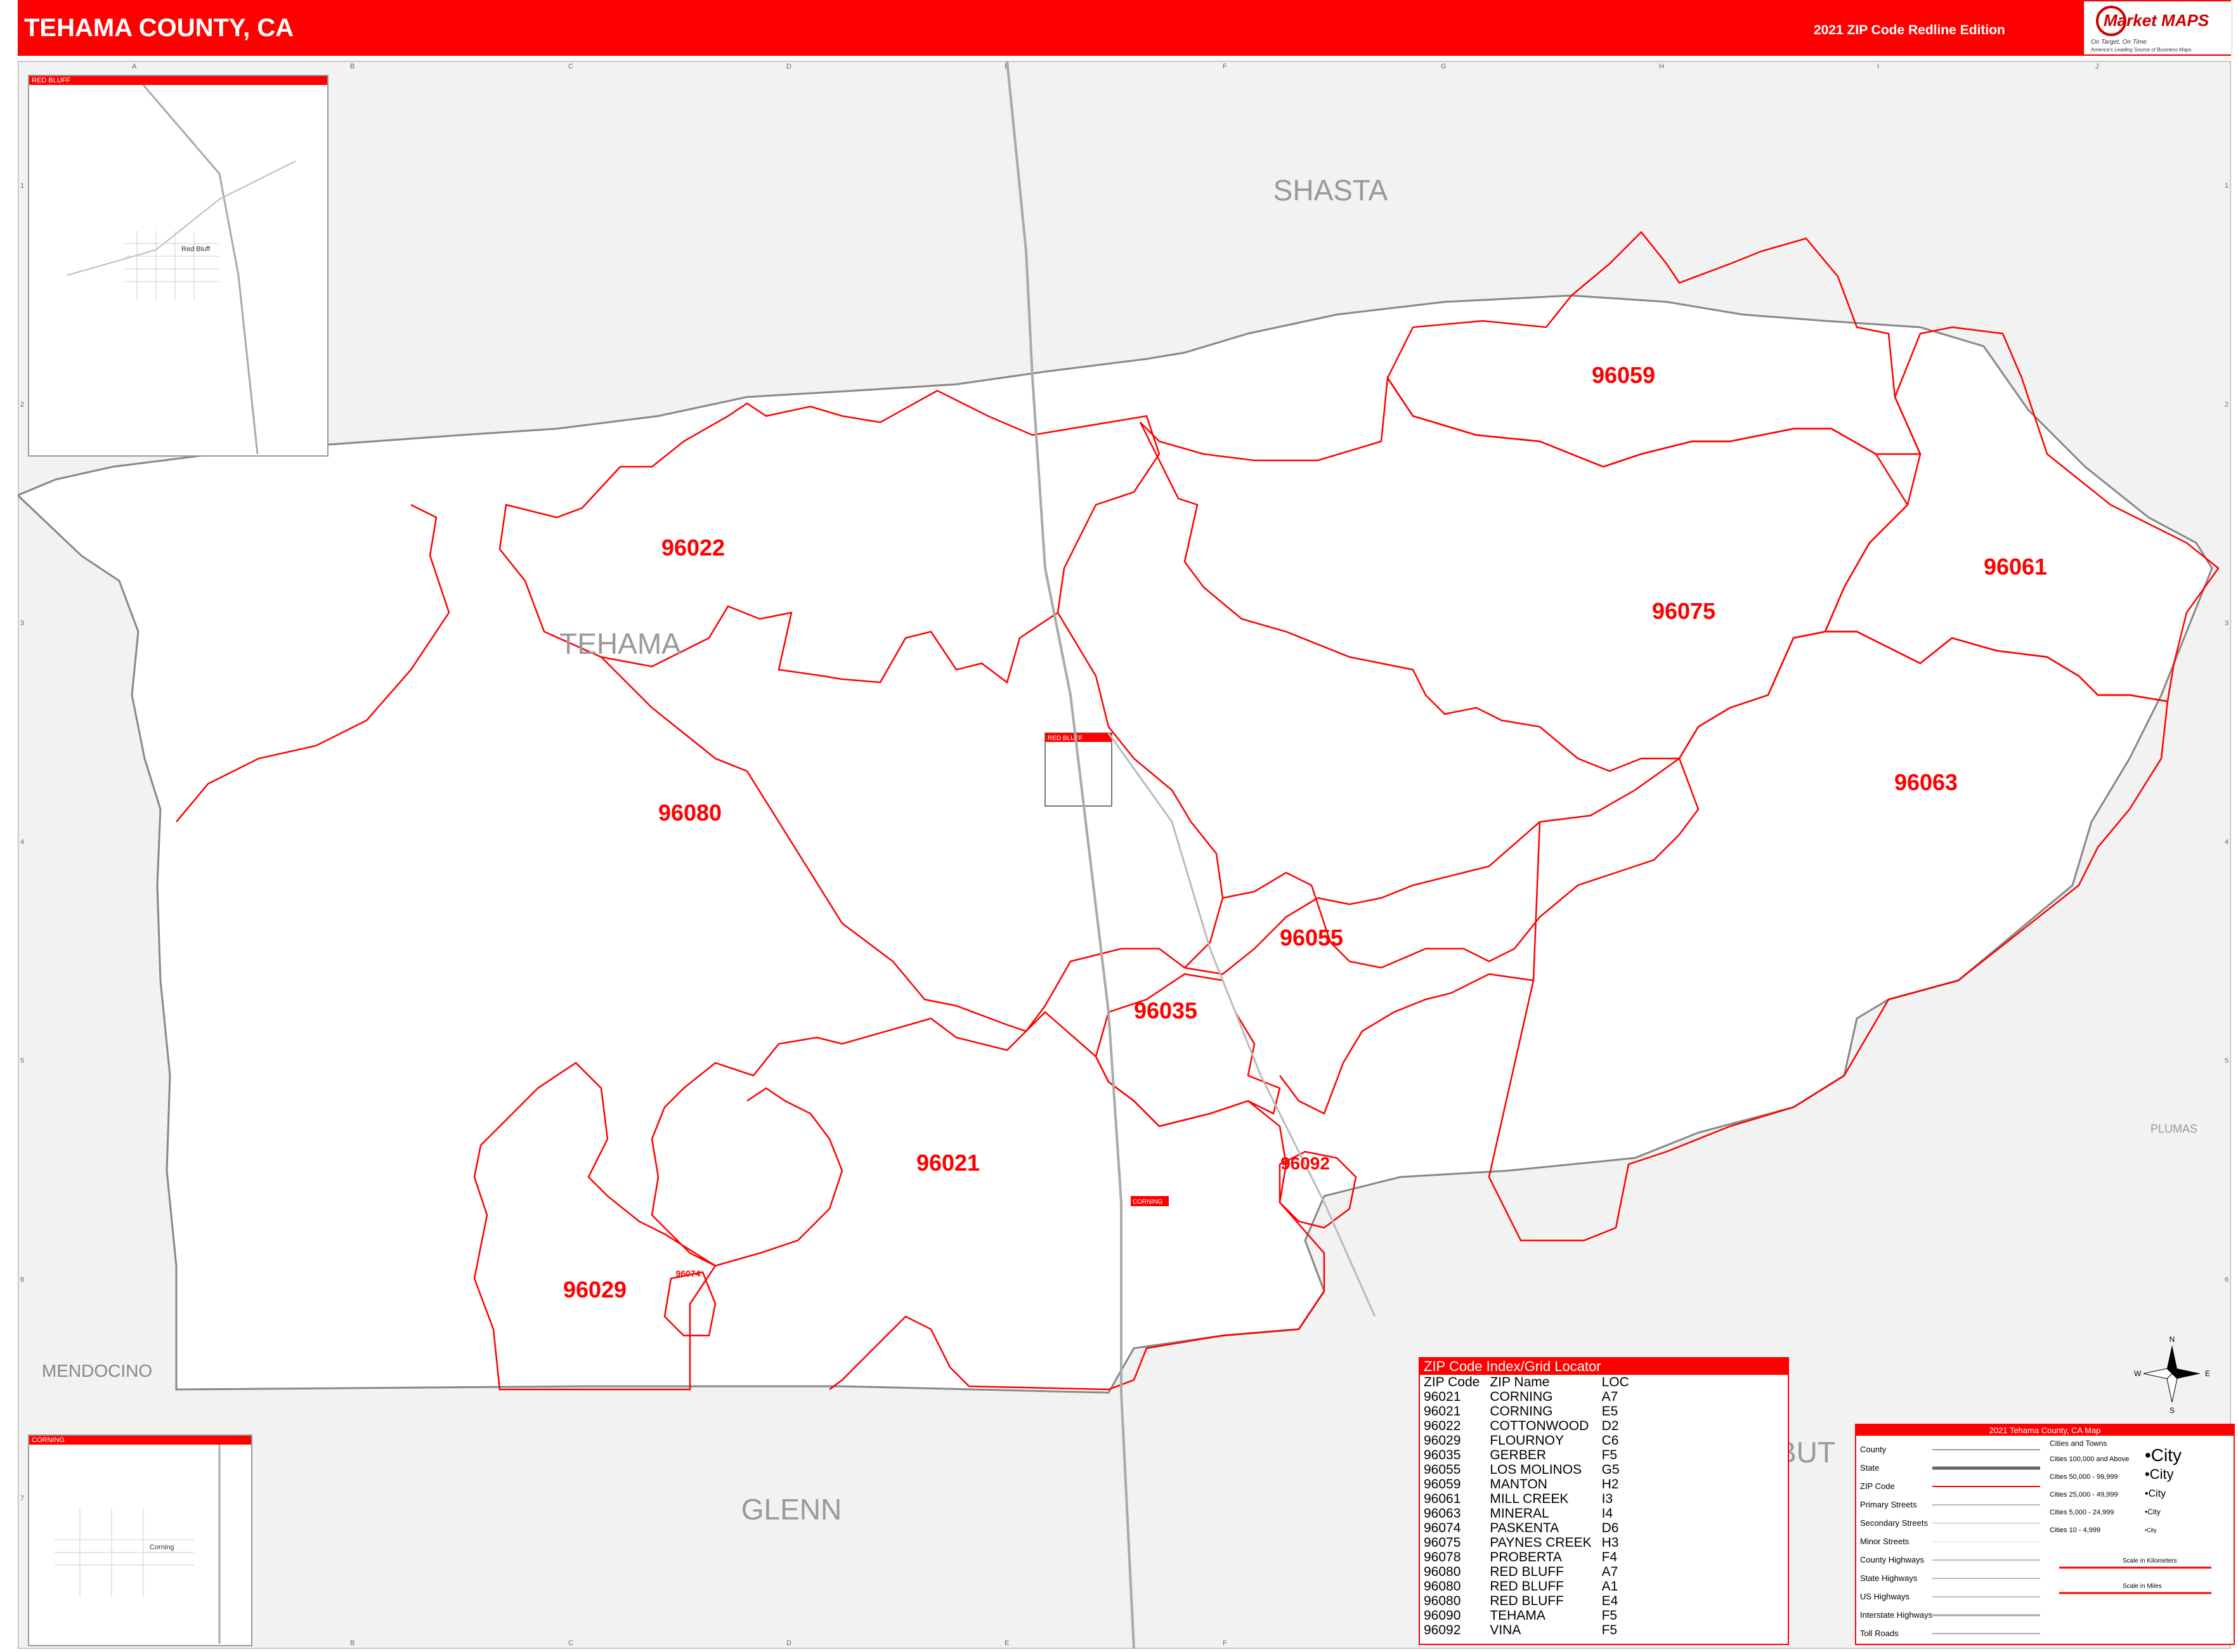 Image resolution: width=2238 pixels, height=1652 pixels. What do you see at coordinates (1615, 1382) in the screenshot?
I see `zip-index-header: LOC` at bounding box center [1615, 1382].